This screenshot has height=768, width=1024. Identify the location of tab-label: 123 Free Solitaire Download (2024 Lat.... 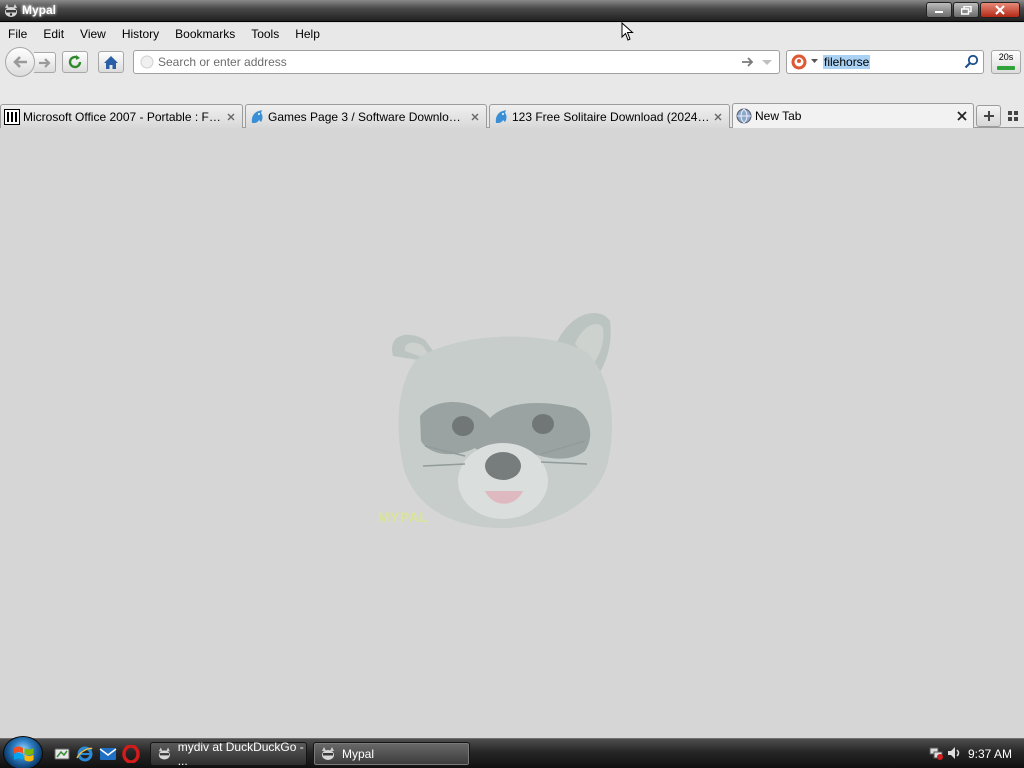
(611, 116).